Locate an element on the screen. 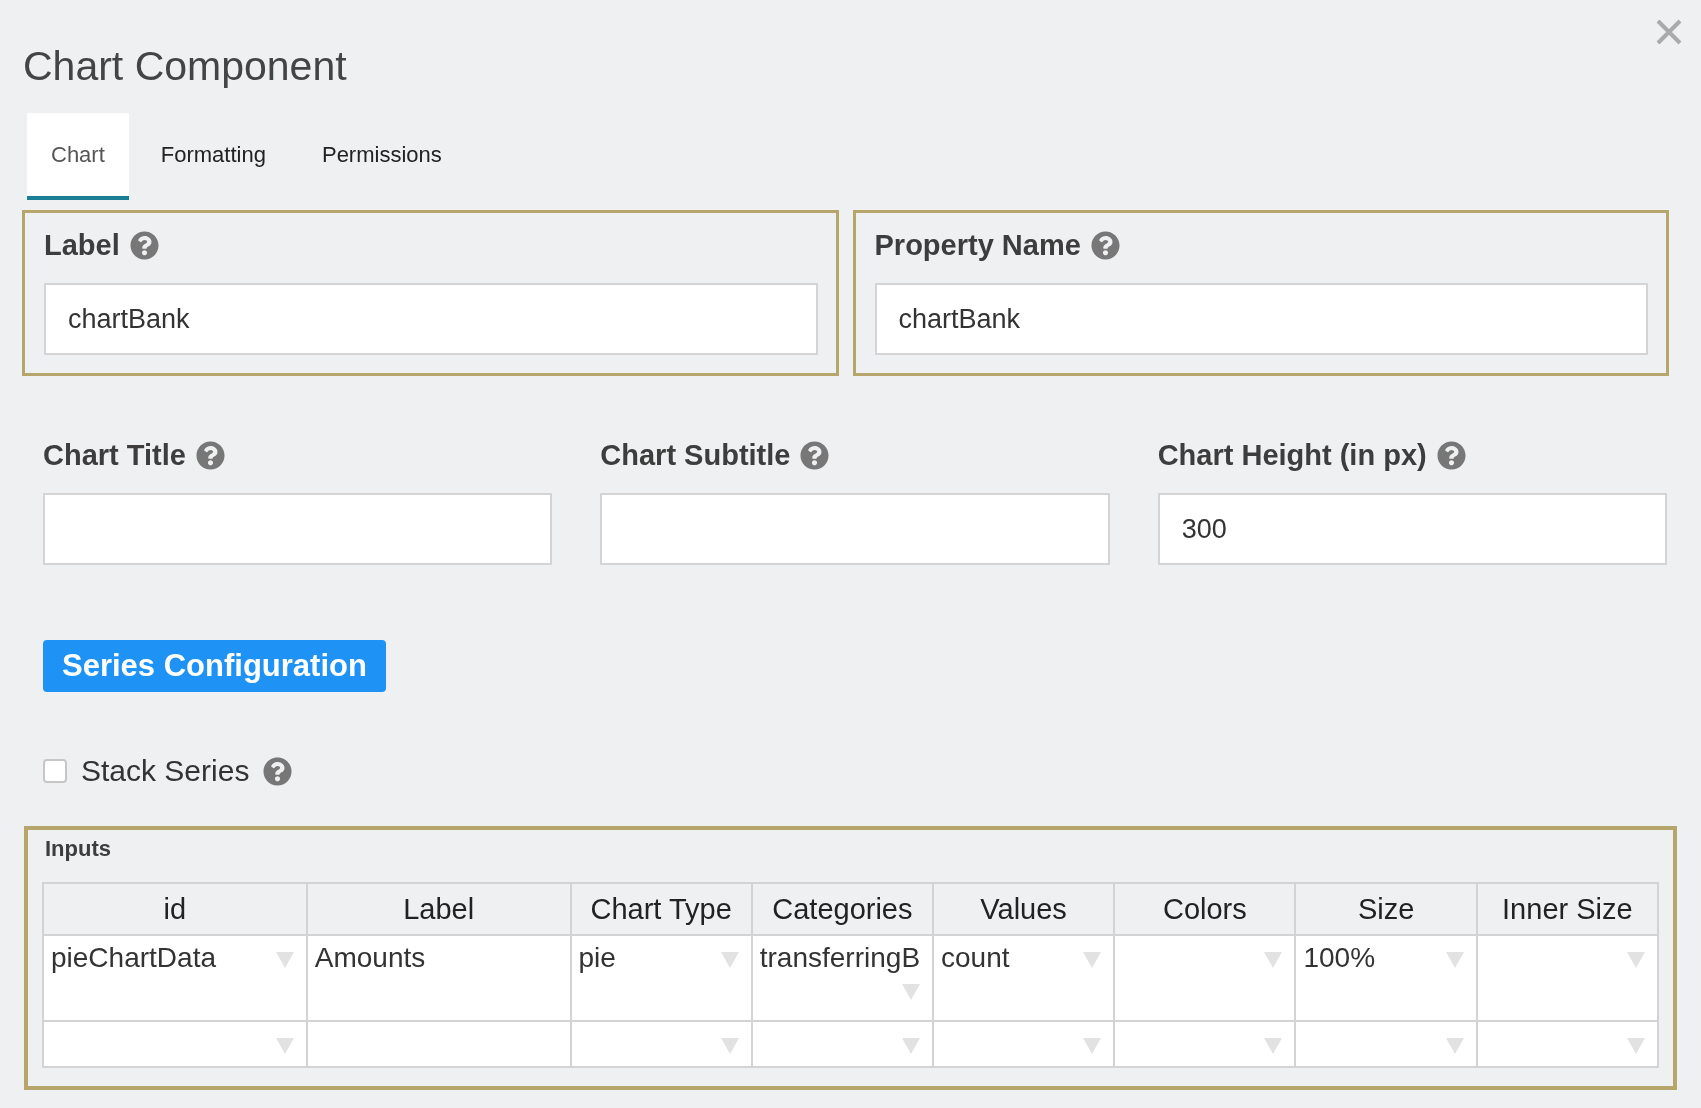 The image size is (1701, 1108). table-cell: transferringB is located at coordinates (842, 978).